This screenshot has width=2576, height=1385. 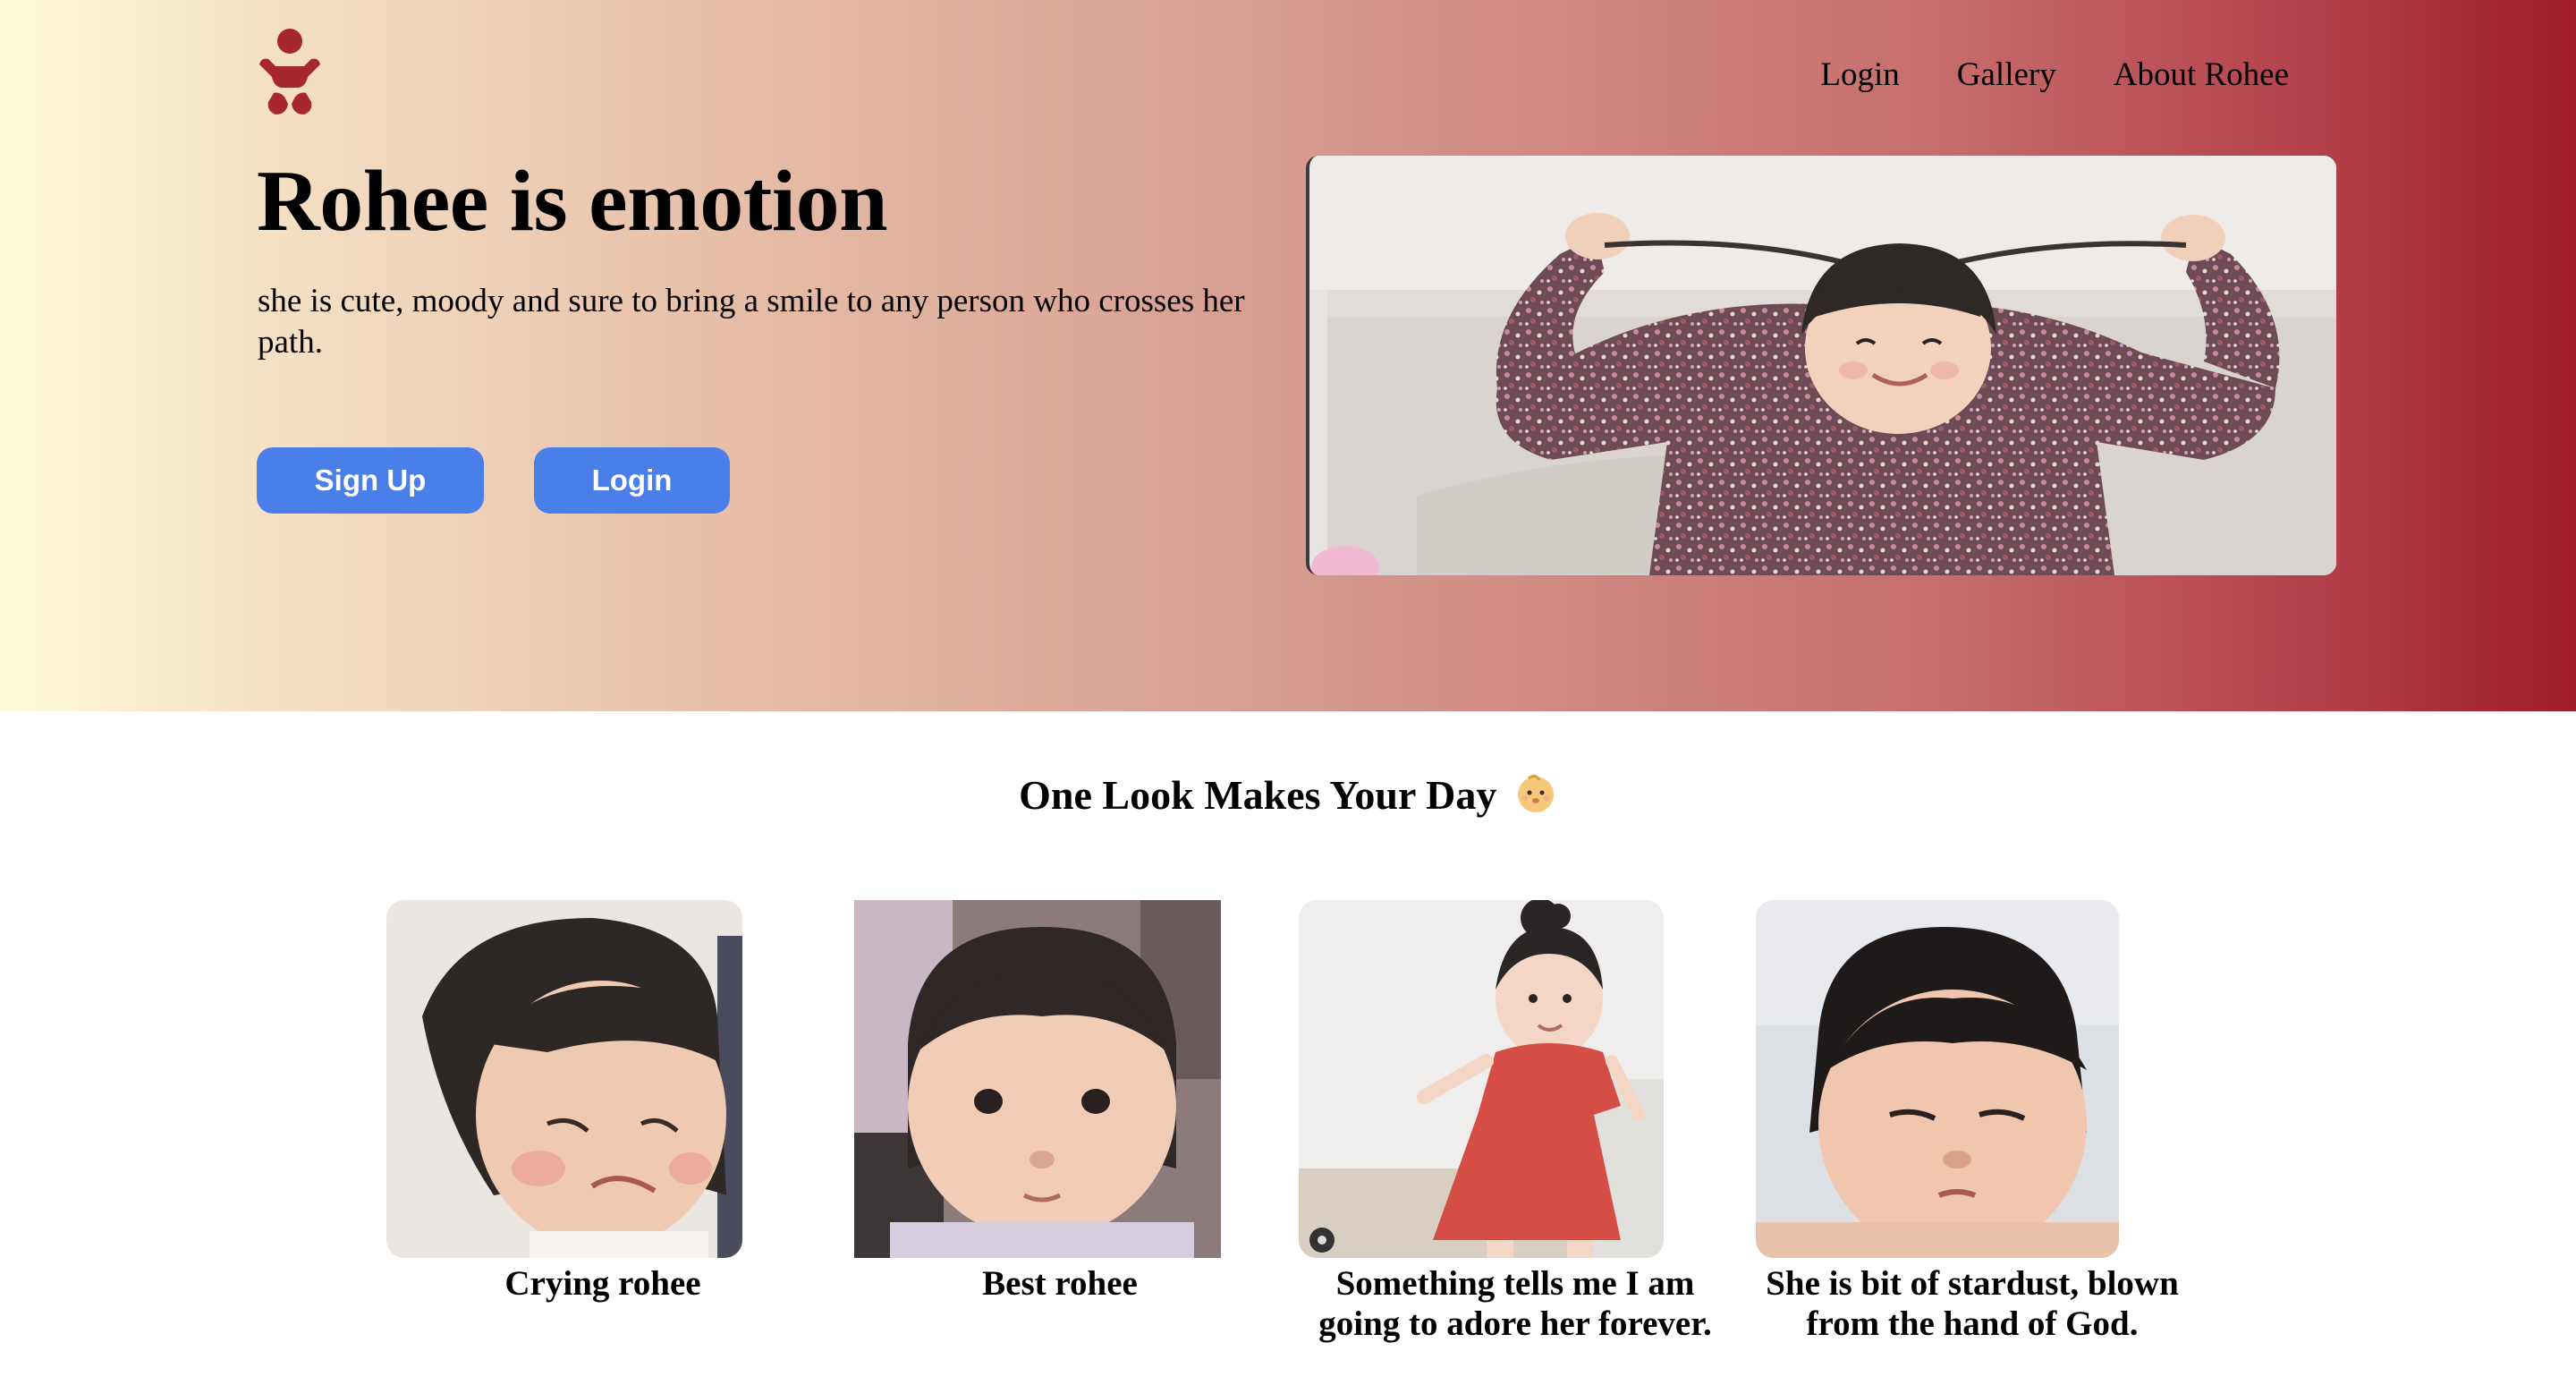 I want to click on nav-gallery-link: Gallery, so click(x=2006, y=74).